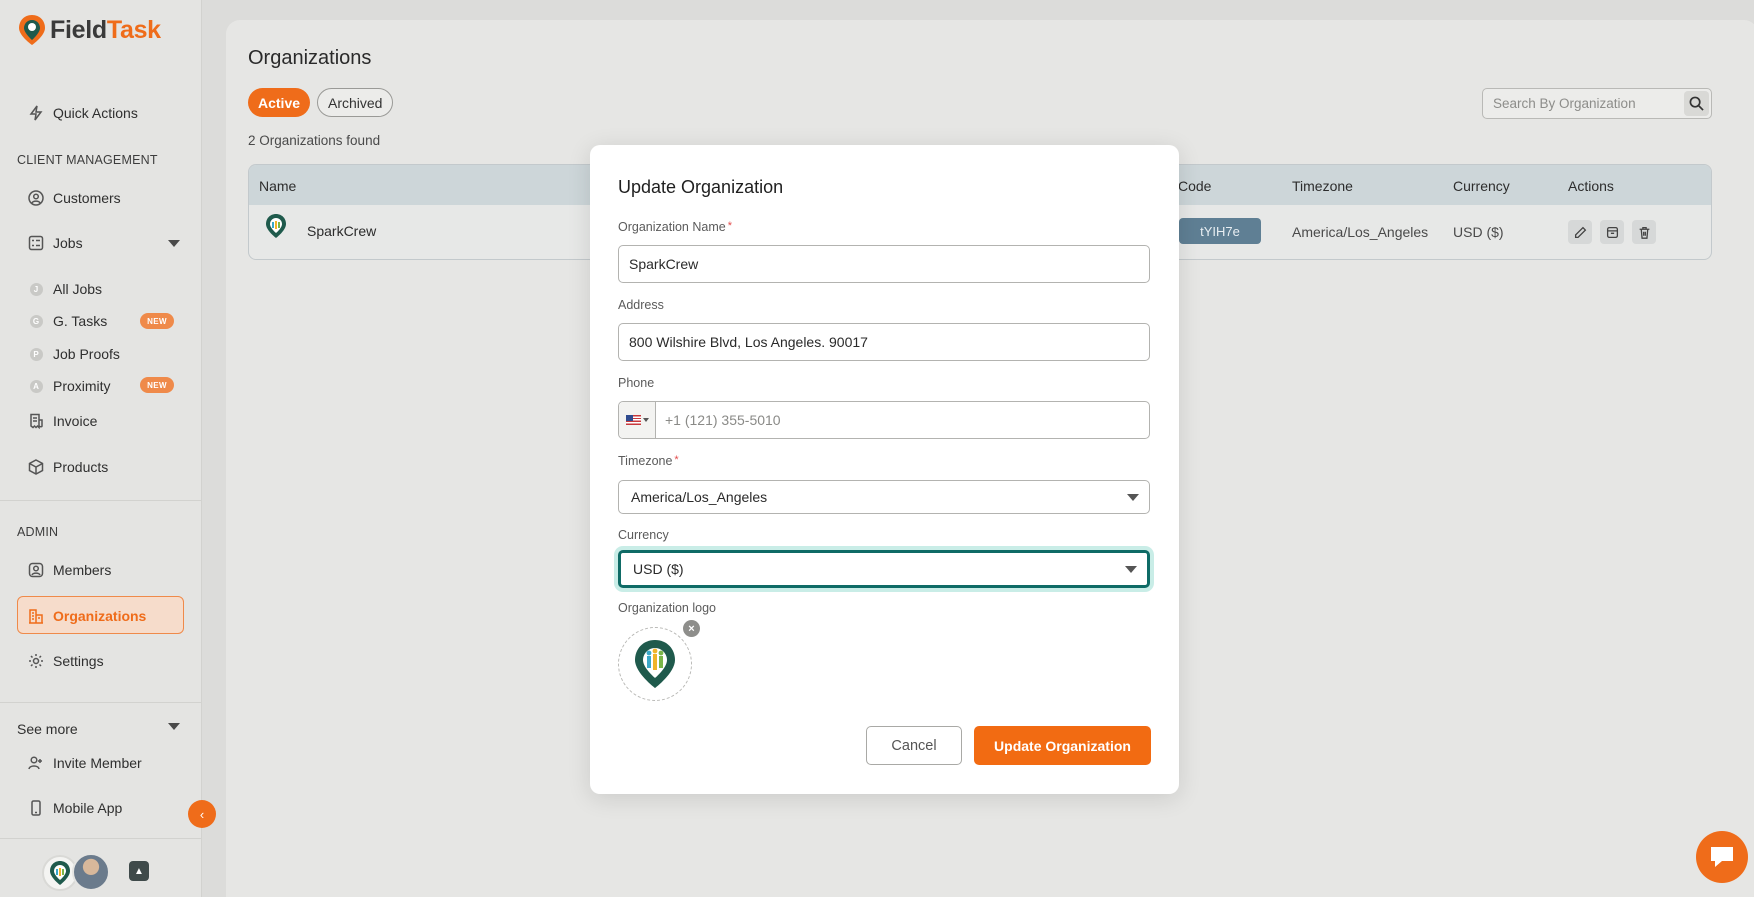  Describe the element at coordinates (36, 763) in the screenshot. I see `user-plus-icon` at that location.